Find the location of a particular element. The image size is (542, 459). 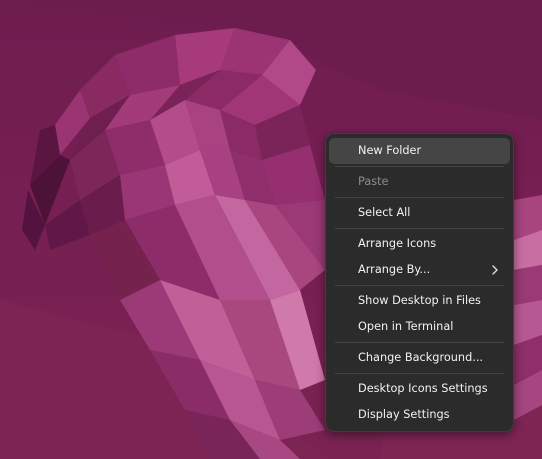

menu-item-open-in-terminal: Open in Terminal is located at coordinates (419, 327).